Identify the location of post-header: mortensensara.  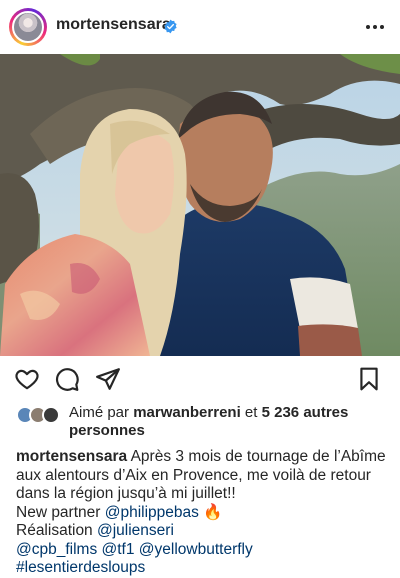
(200, 27).